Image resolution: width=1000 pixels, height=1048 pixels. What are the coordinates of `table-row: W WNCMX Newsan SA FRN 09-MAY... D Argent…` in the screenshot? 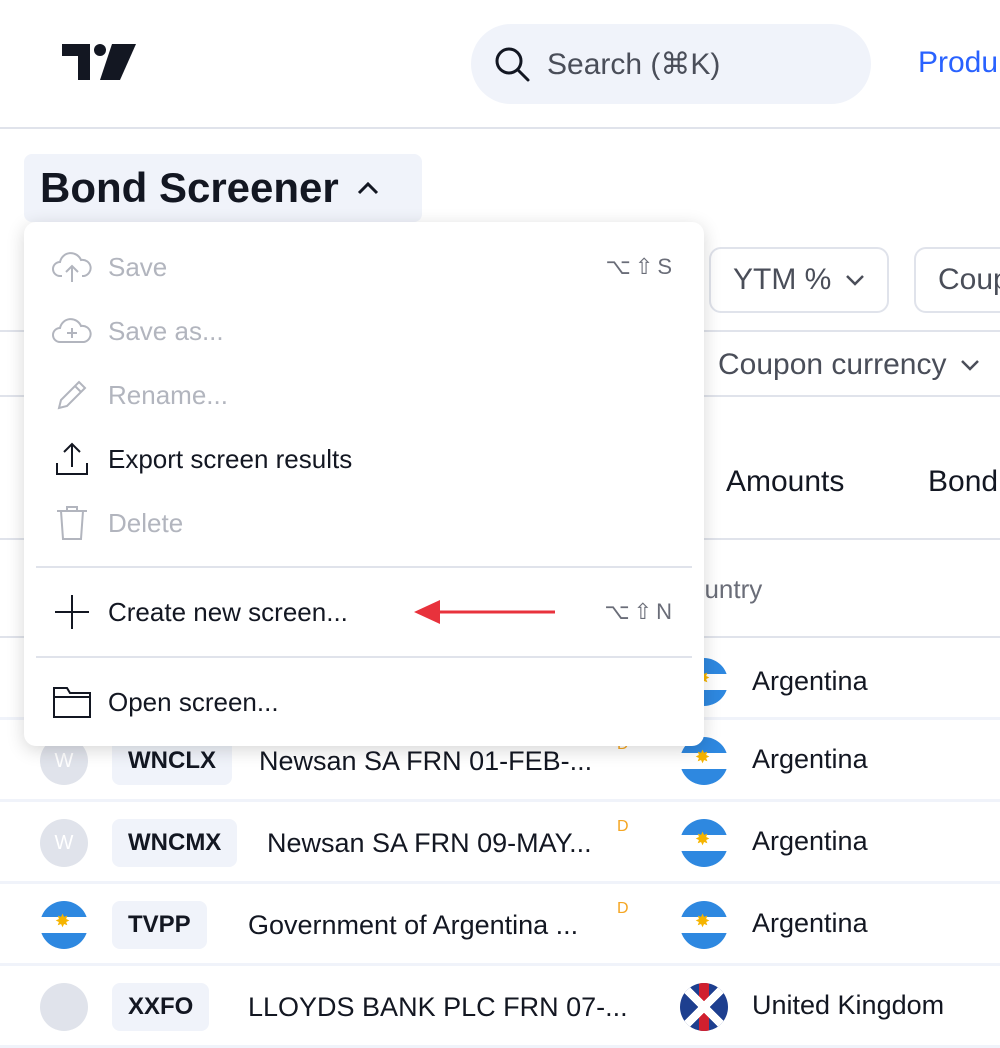 It's located at (500, 843).